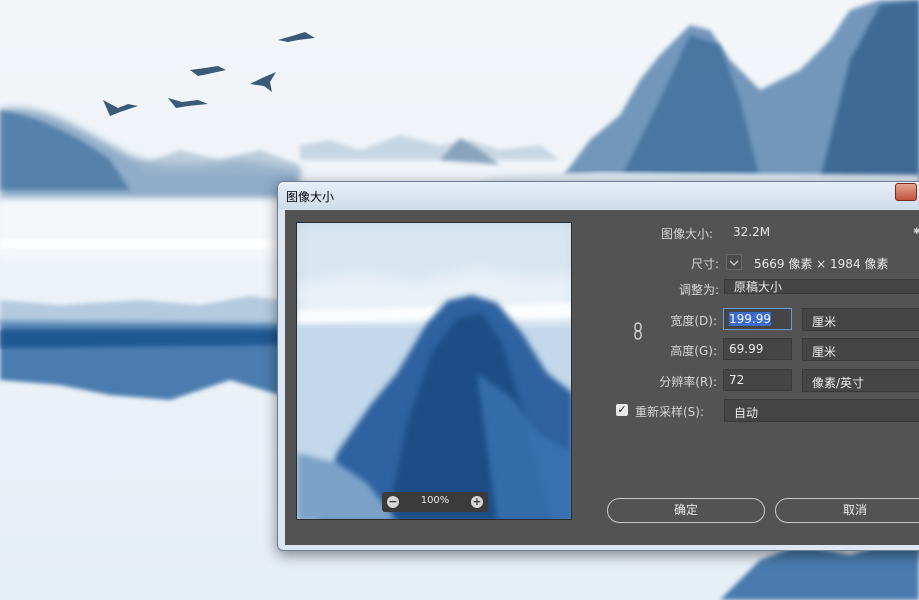 Image resolution: width=919 pixels, height=600 pixels. What do you see at coordinates (860, 380) in the screenshot?
I see `resolution-unit-dropdown: 像素/英寸` at bounding box center [860, 380].